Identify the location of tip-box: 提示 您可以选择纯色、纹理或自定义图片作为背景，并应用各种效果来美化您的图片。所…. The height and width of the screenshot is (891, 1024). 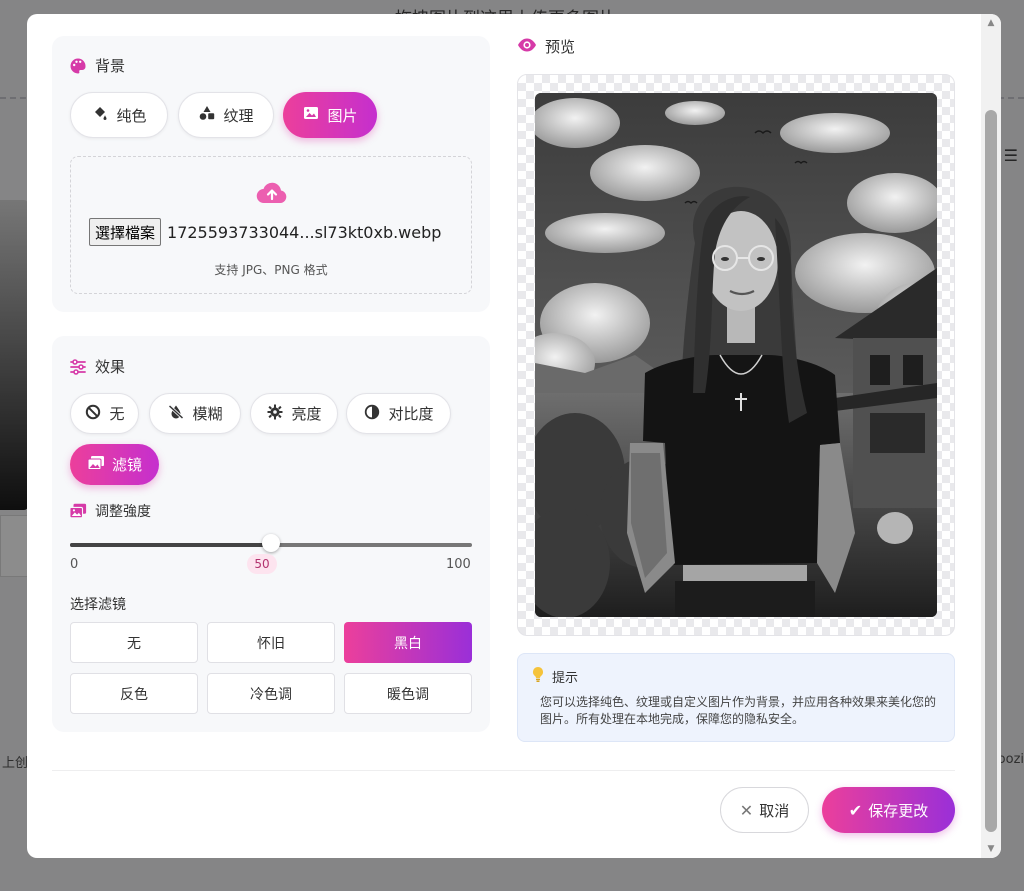
(736, 697).